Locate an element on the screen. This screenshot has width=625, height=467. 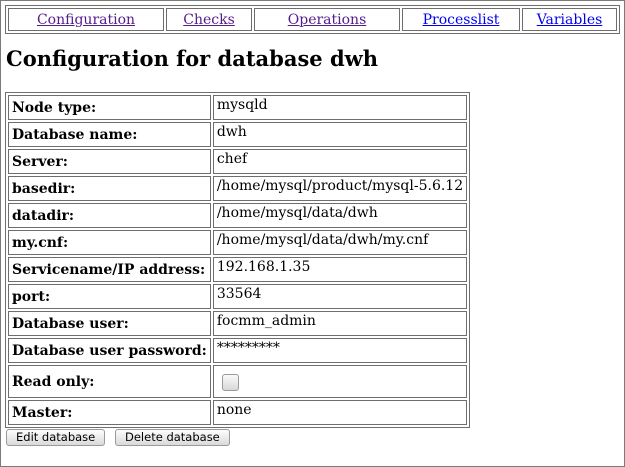
config-row: Read only: is located at coordinates (238, 381).